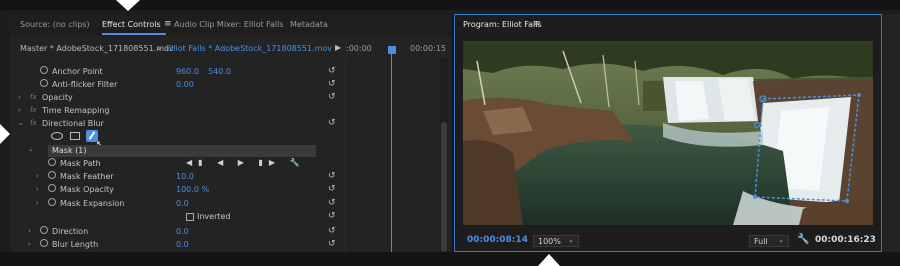 This screenshot has width=900, height=266. I want to click on right-gutter, so click(891, 133).